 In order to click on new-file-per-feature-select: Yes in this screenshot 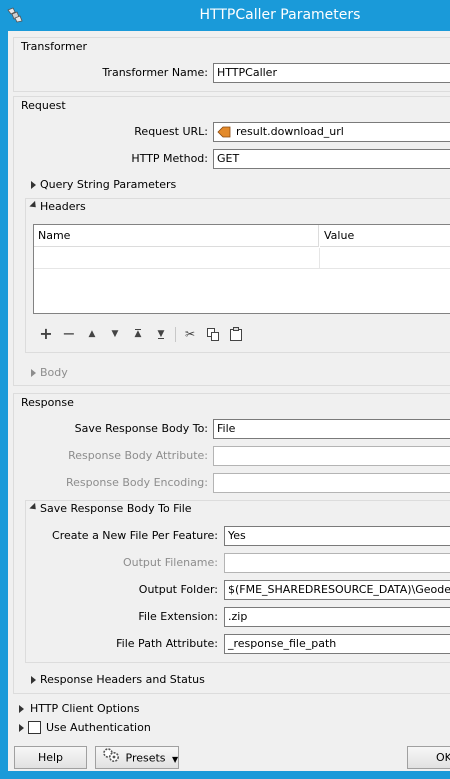, I will do `click(337, 536)`.